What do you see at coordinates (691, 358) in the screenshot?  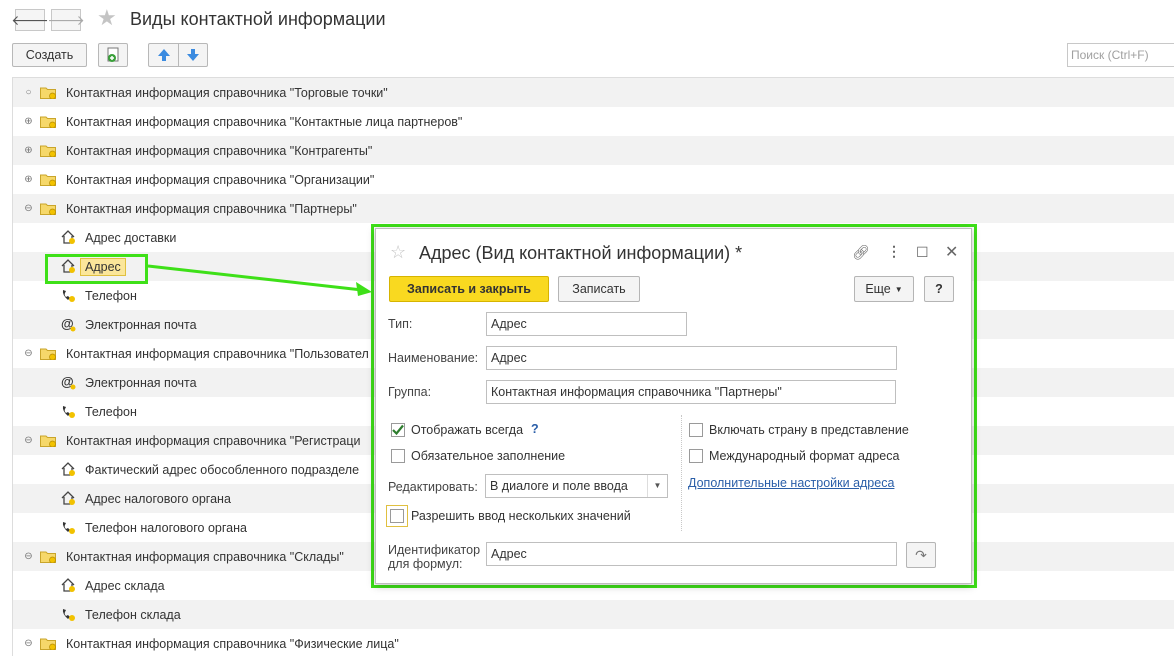 I see `name-field: Адрес` at bounding box center [691, 358].